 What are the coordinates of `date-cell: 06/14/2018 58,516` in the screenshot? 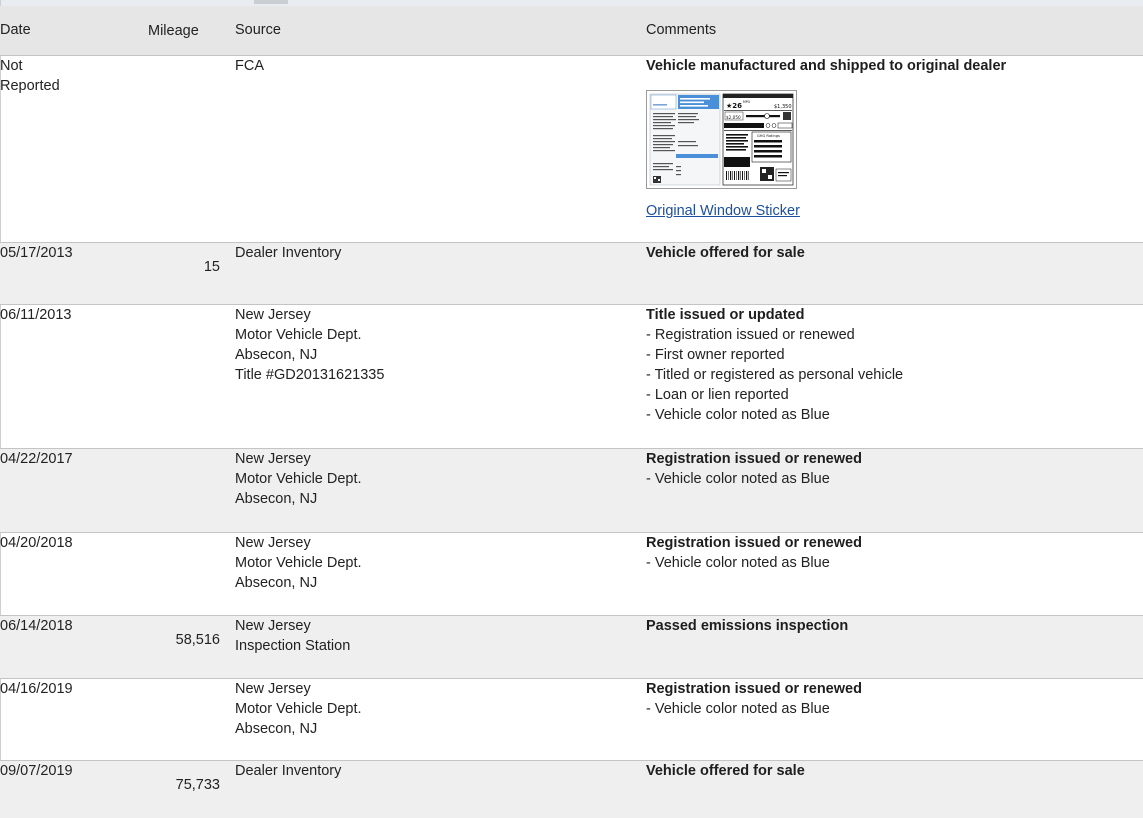 It's located at (117, 646).